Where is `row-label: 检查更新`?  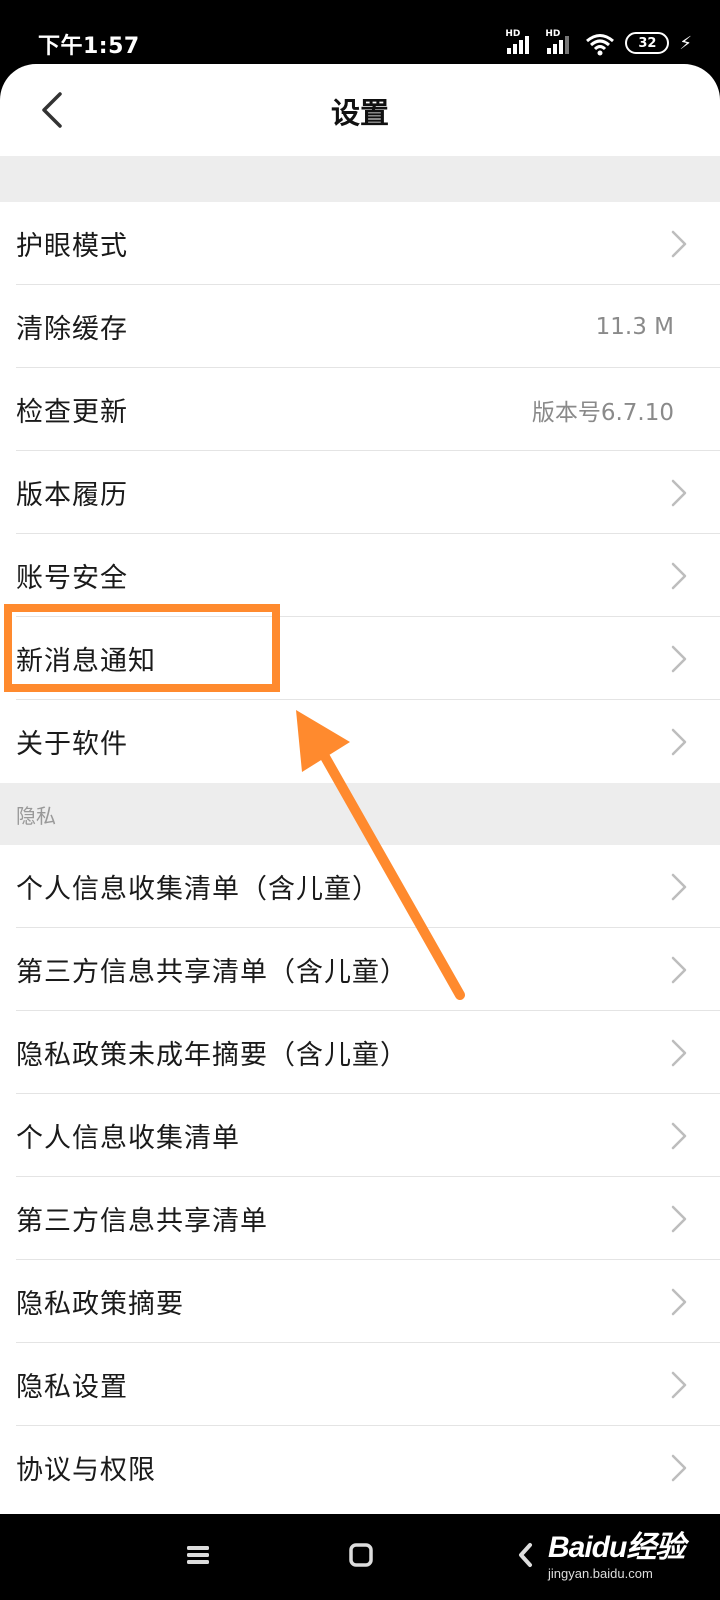 row-label: 检查更新 is located at coordinates (72, 412).